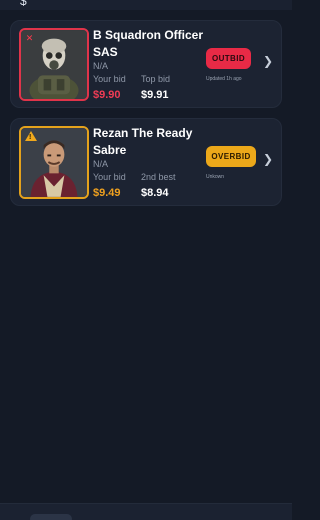 The image size is (320, 520). I want to click on updated-note: Updated 1h ago, so click(224, 79).